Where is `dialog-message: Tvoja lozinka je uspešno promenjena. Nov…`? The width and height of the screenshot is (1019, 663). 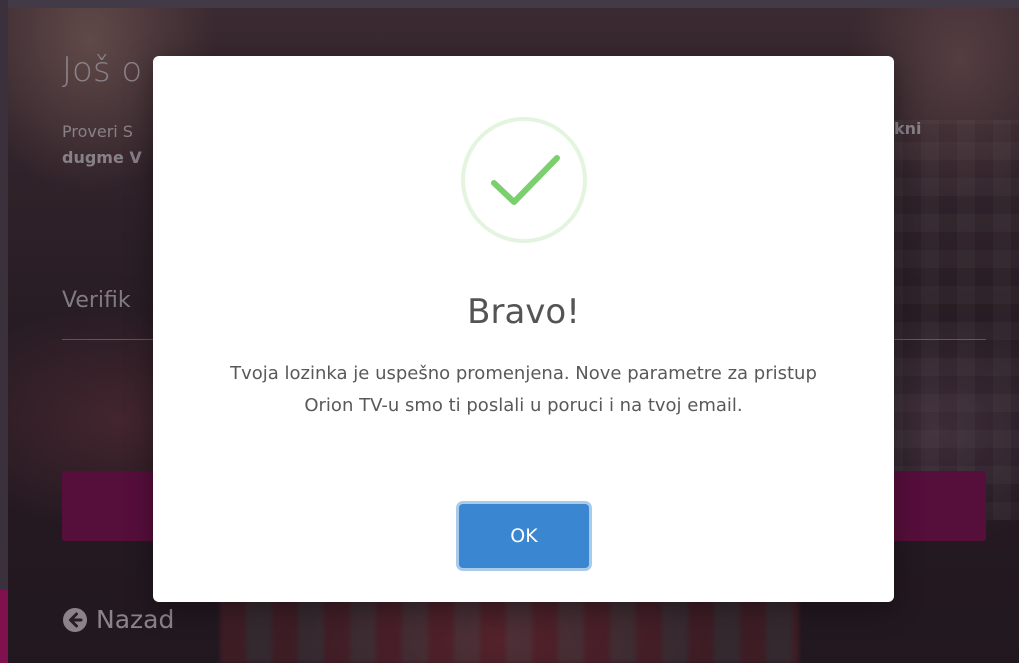 dialog-message: Tvoja lozinka je uspešno promenjena. Nov… is located at coordinates (523, 389).